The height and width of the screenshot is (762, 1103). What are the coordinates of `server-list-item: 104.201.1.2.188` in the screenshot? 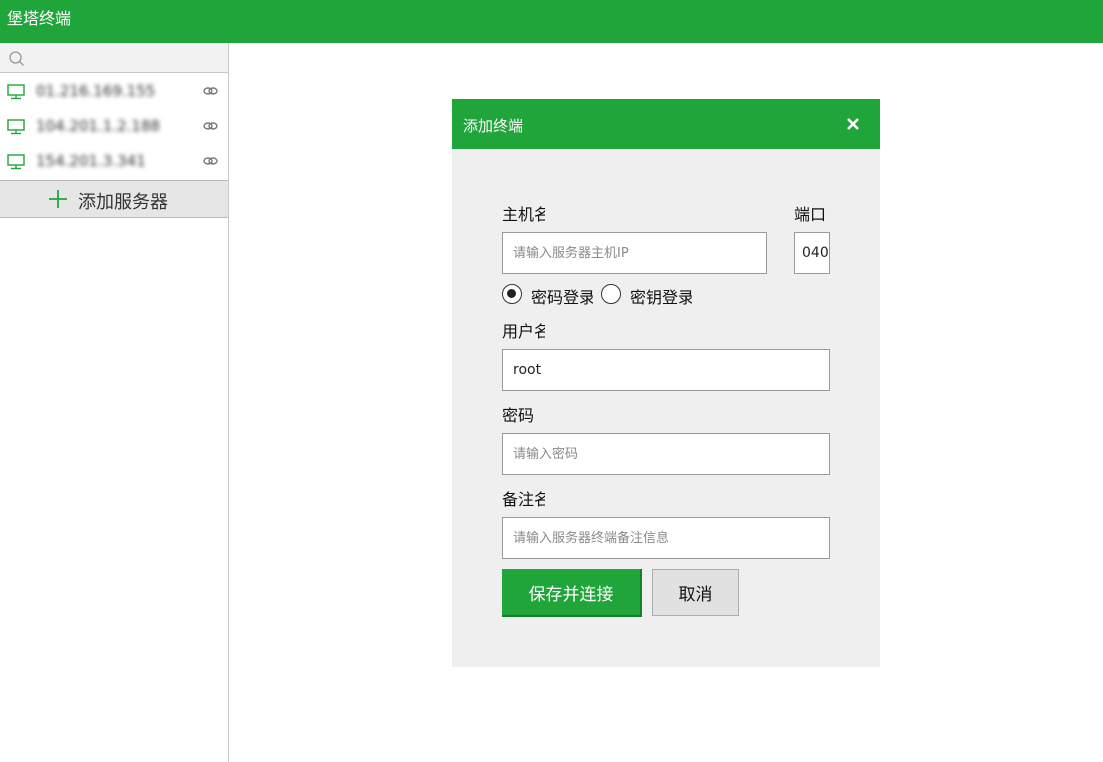 It's located at (114, 126).